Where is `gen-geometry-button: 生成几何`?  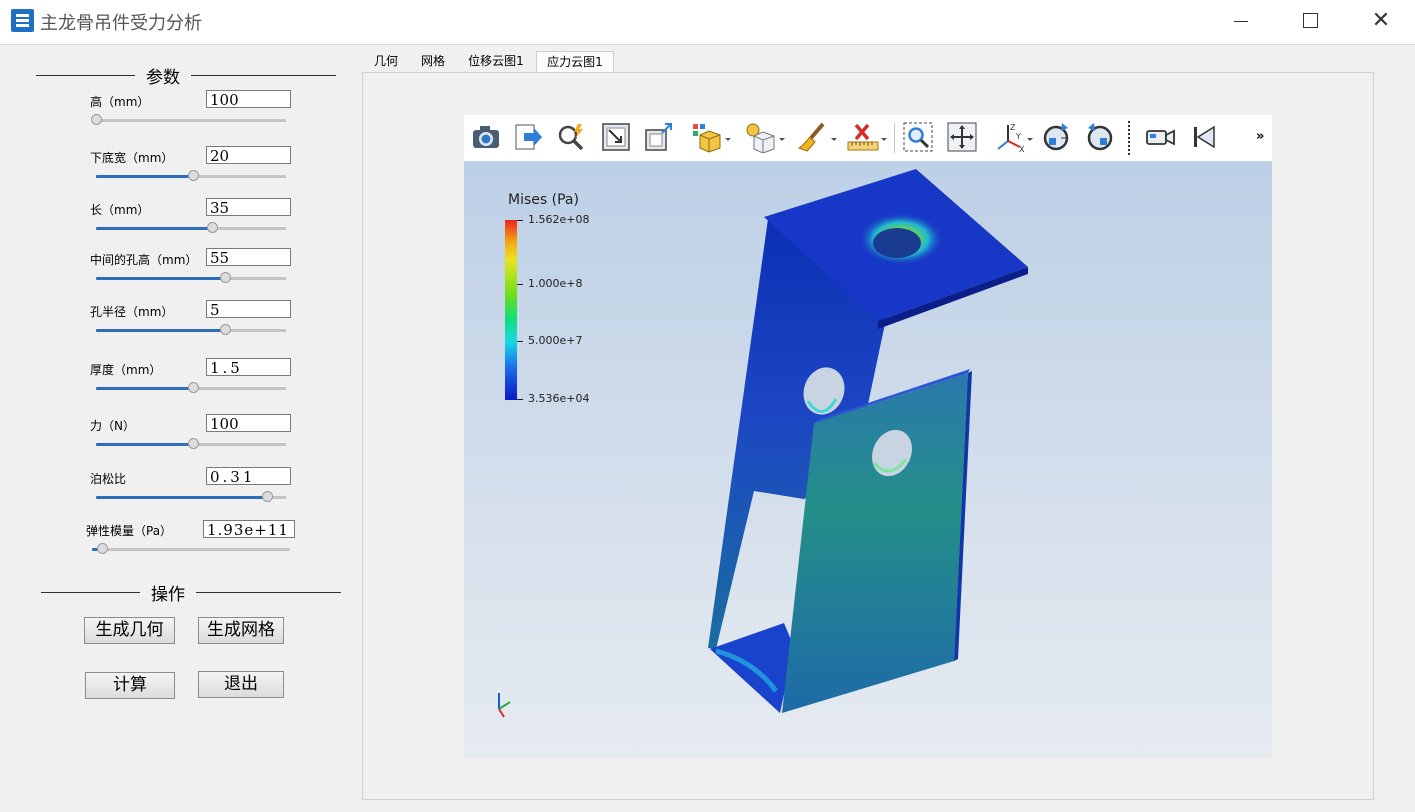 gen-geometry-button: 生成几何 is located at coordinates (129, 630).